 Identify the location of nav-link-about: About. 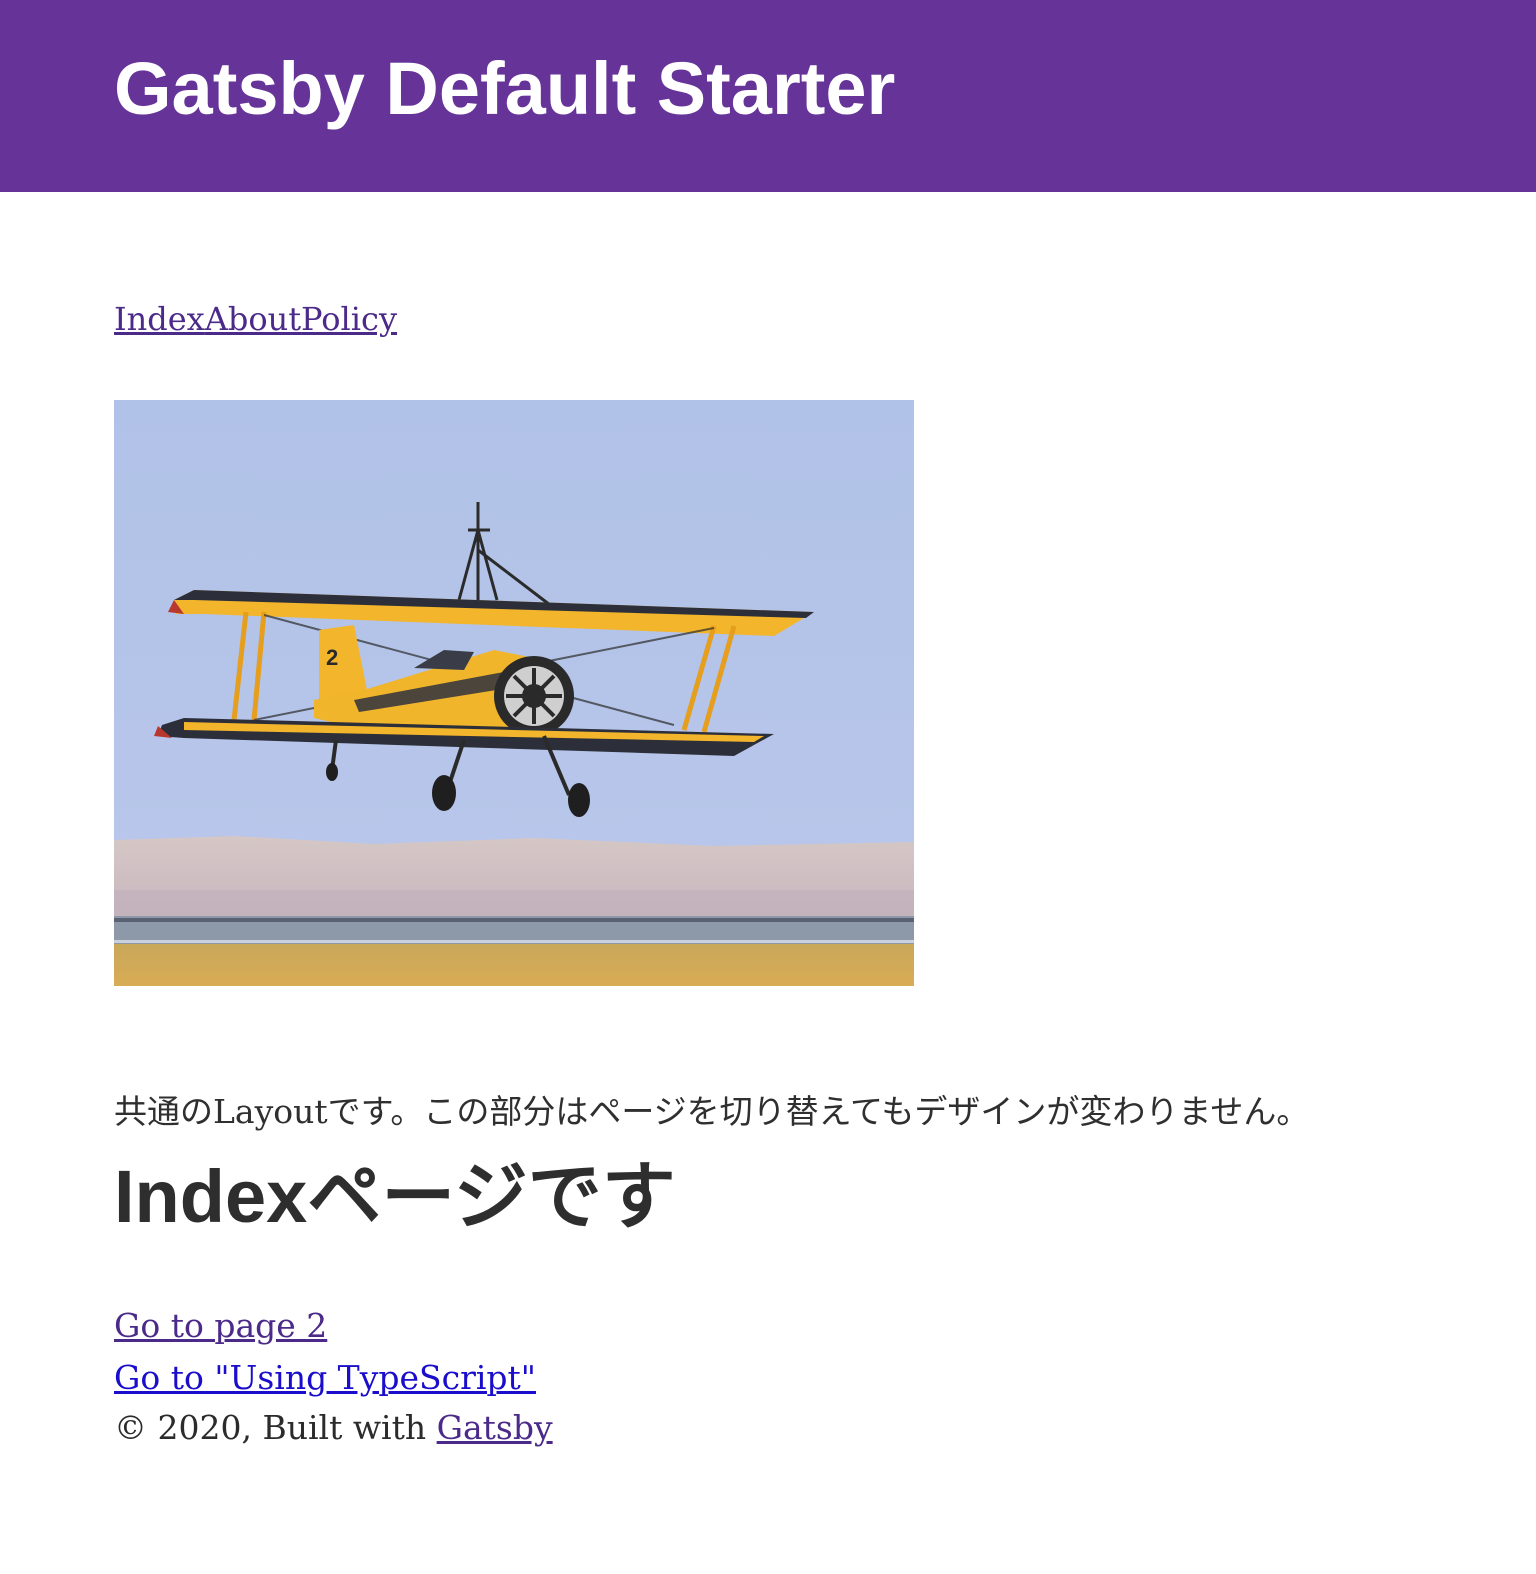
(253, 319).